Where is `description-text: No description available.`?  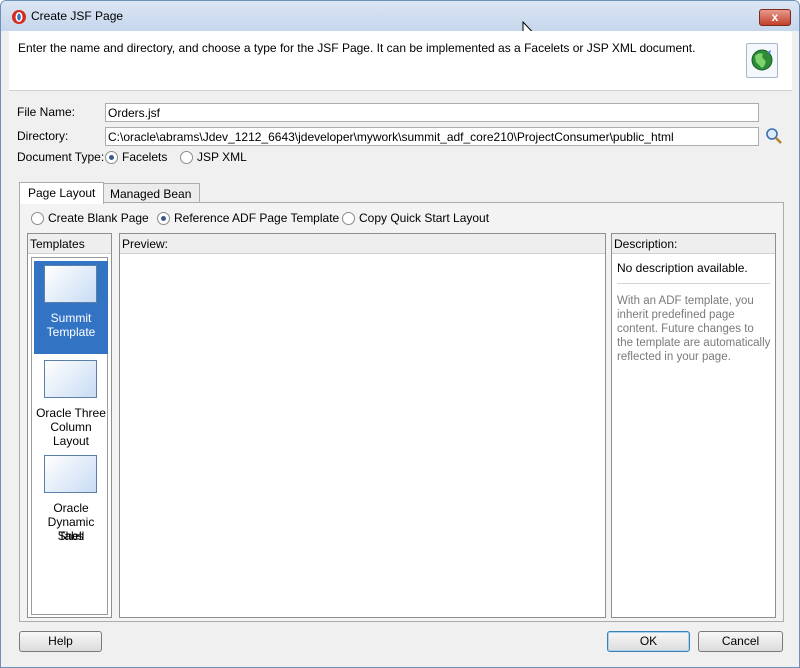
description-text: No description available. is located at coordinates (682, 268).